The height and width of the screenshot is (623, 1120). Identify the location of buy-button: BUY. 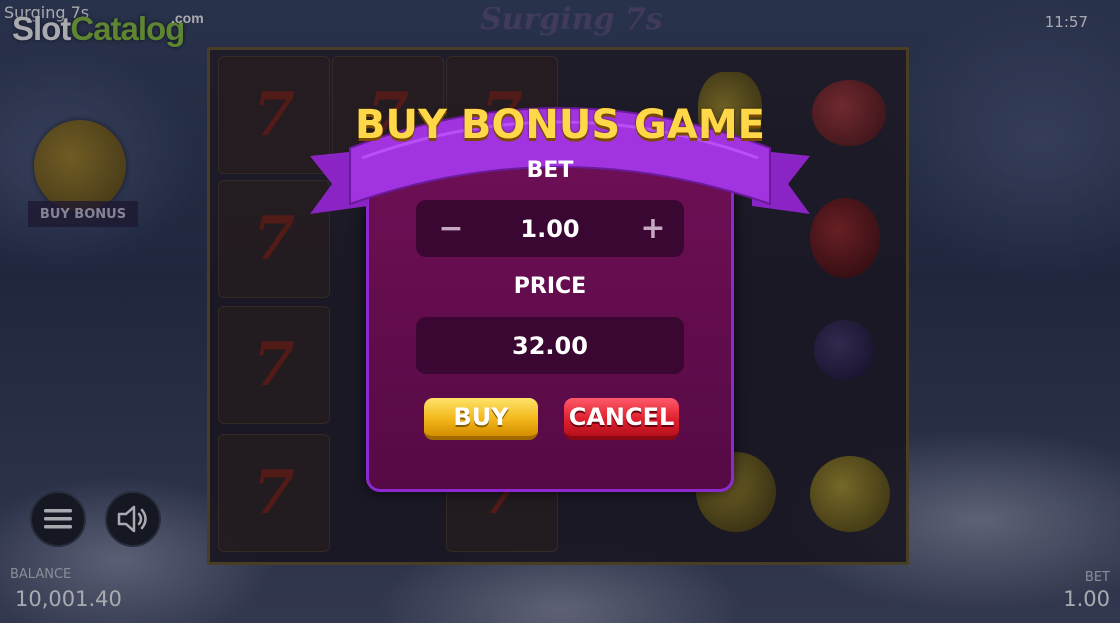
(481, 419).